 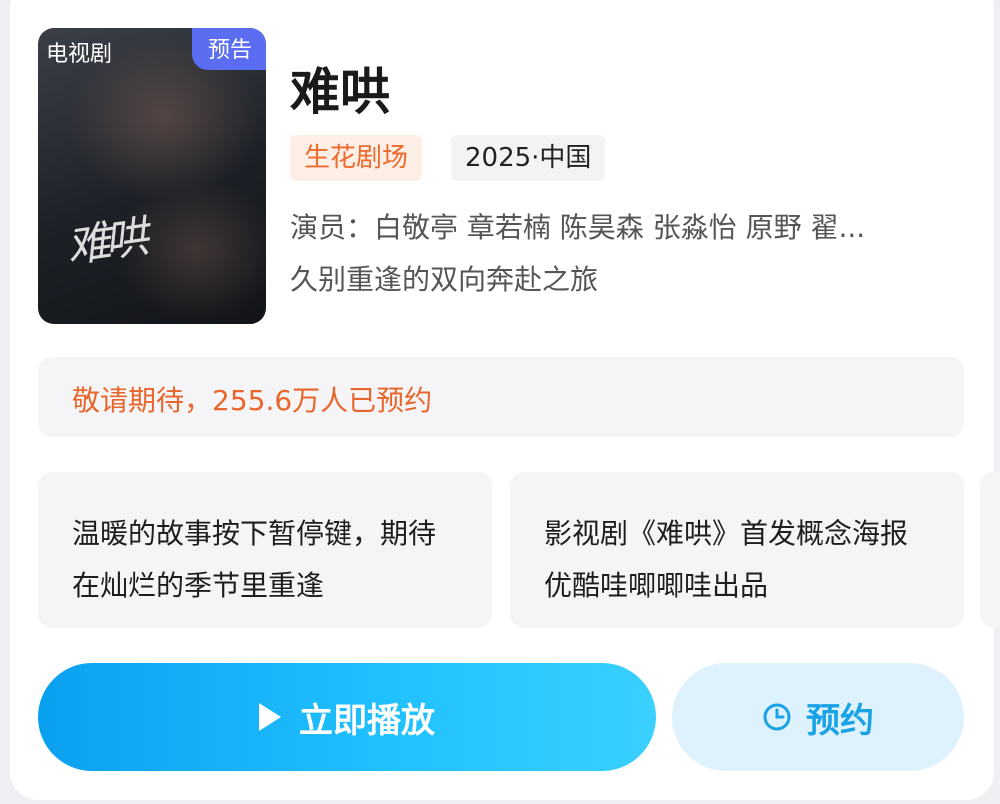 What do you see at coordinates (340, 92) in the screenshot?
I see `show-title: 难哄` at bounding box center [340, 92].